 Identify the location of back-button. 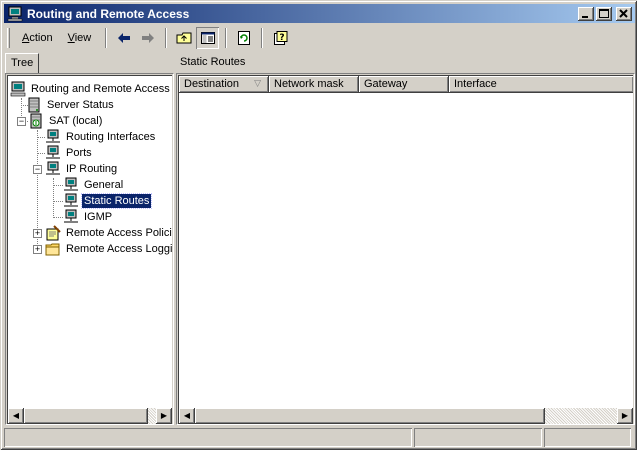
(123, 38).